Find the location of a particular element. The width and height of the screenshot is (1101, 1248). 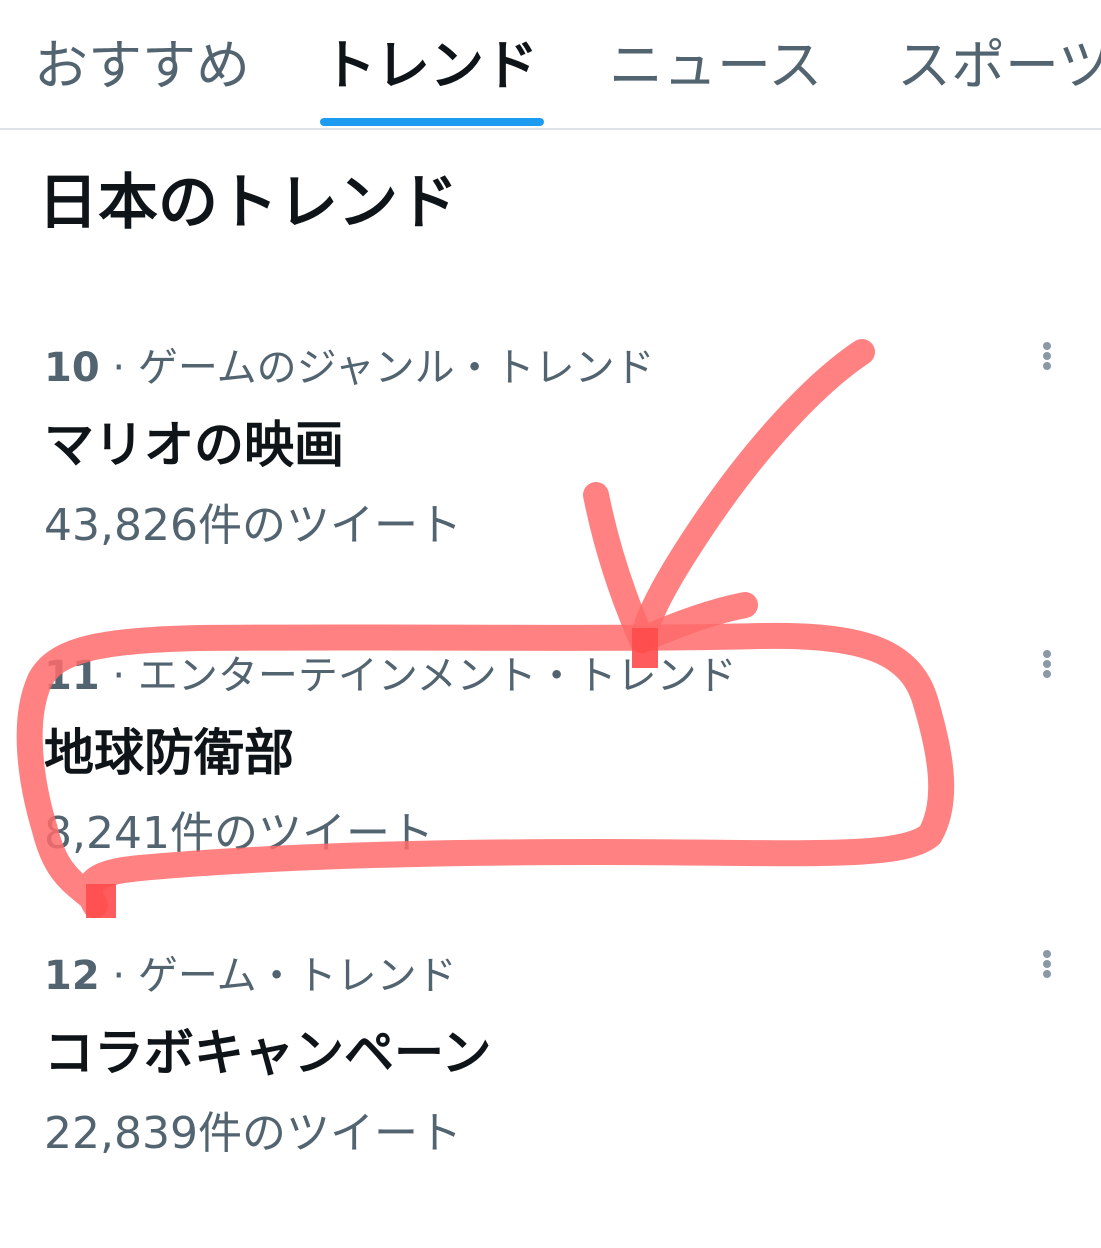

trend-tweet-count: 43,826件のツイート is located at coordinates (253, 525).